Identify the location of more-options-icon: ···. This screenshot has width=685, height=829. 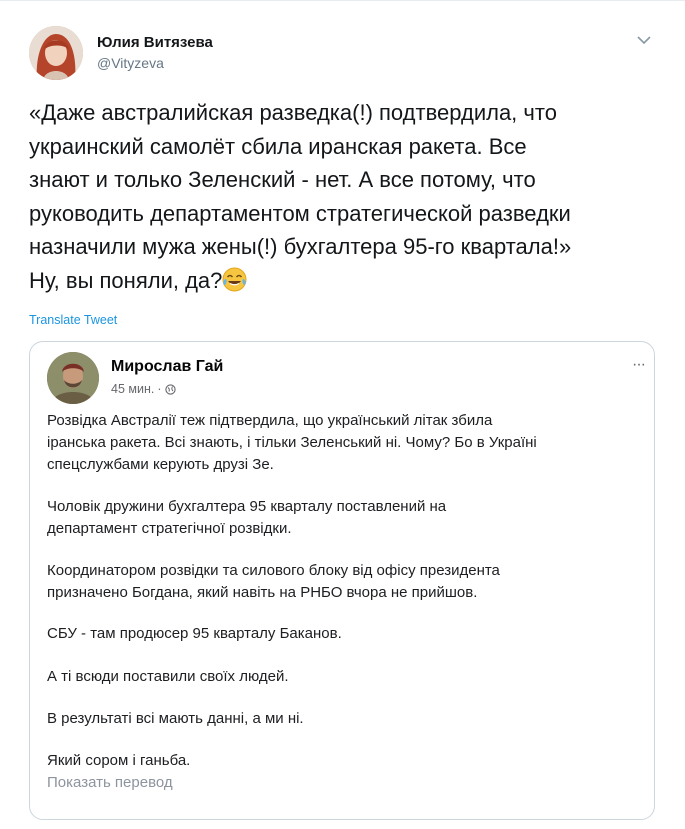
(639, 365).